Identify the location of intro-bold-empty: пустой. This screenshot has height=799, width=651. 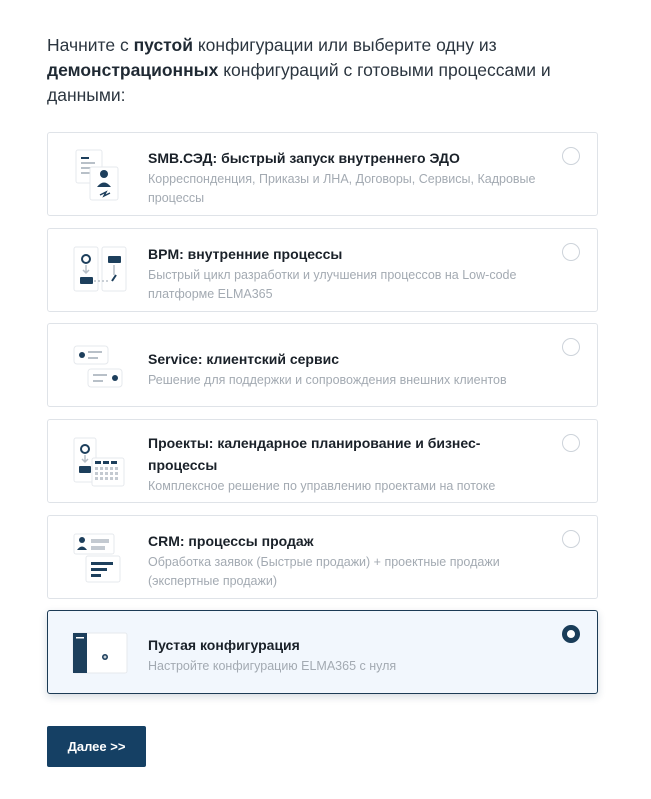
(163, 45).